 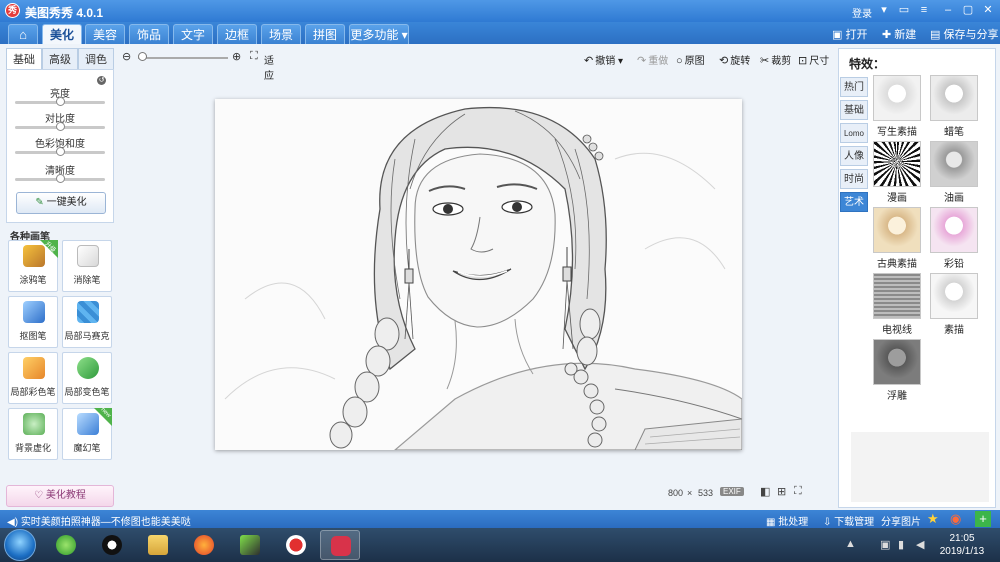 I want to click on tray-volume-icon: ◀, so click(x=920, y=544).